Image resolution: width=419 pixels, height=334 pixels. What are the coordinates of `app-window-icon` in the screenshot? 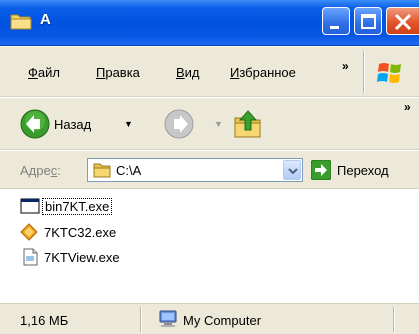 It's located at (30, 206).